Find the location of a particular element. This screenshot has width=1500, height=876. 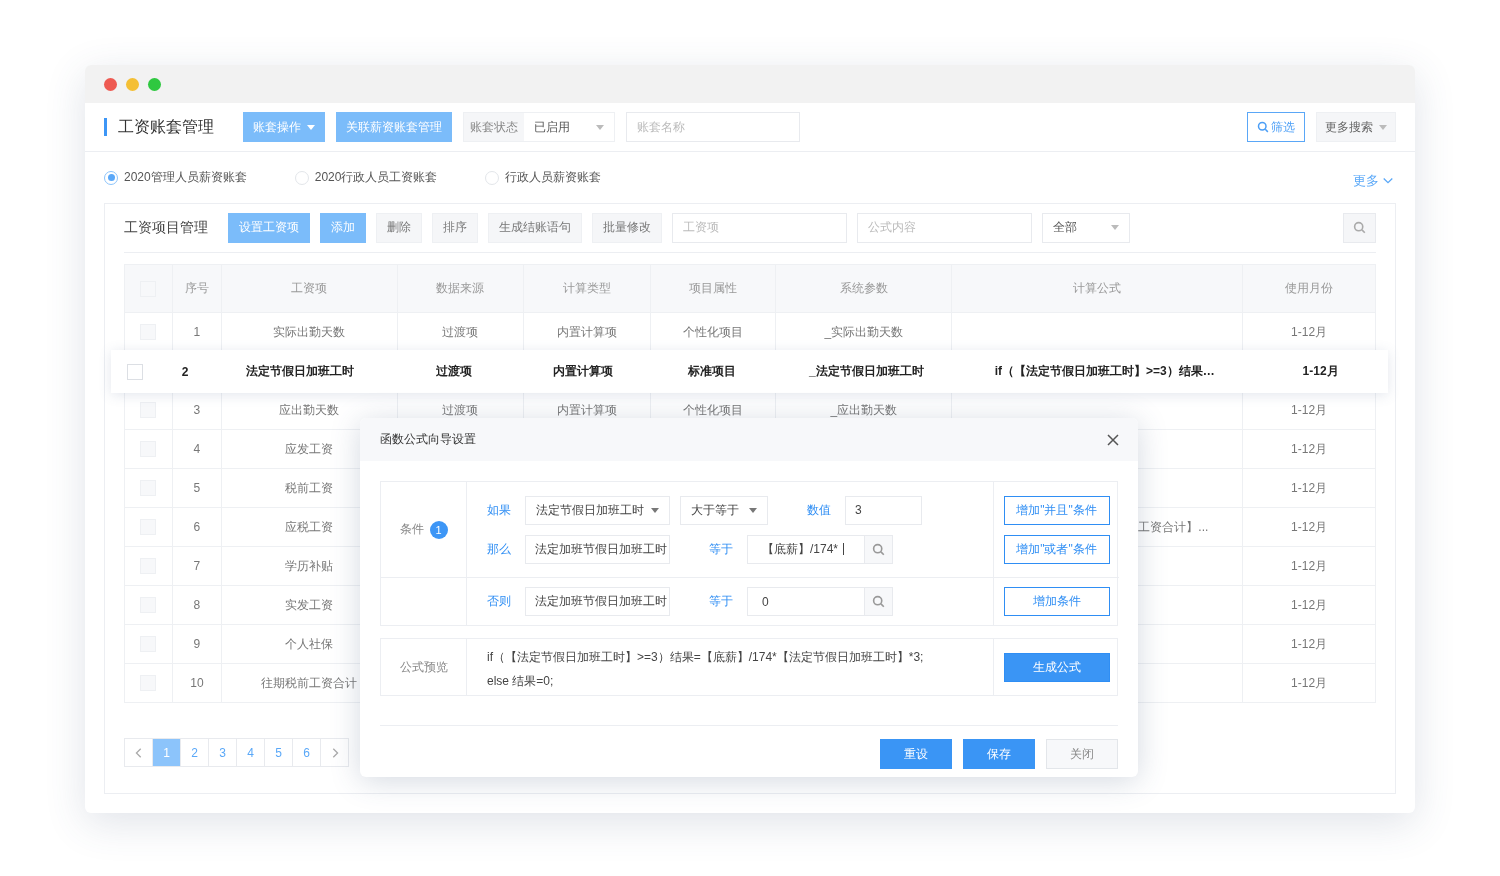

table-cell: _应出勤天数 is located at coordinates (864, 410).